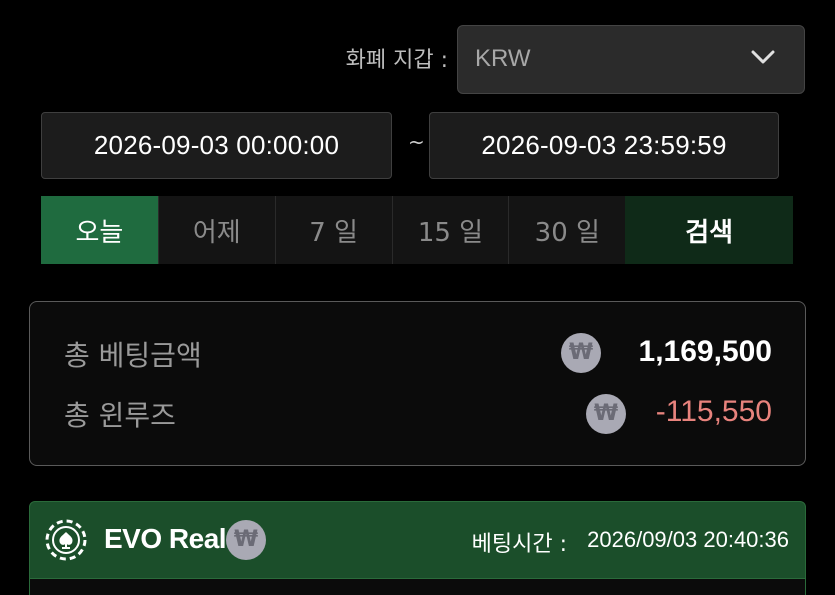  I want to click on bet-record-header: EVO Real ₩ 베팅시간 : 2026/09/03 20:40:36, so click(417, 540).